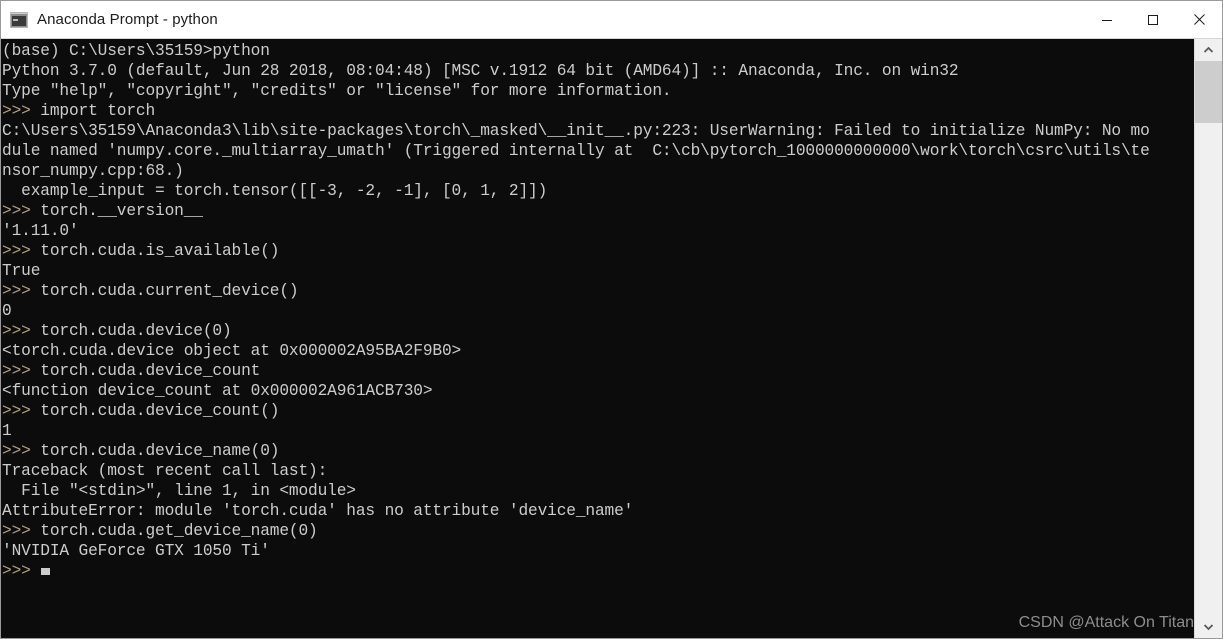 This screenshot has width=1223, height=639. I want to click on terminal-text: 0, so click(7, 311).